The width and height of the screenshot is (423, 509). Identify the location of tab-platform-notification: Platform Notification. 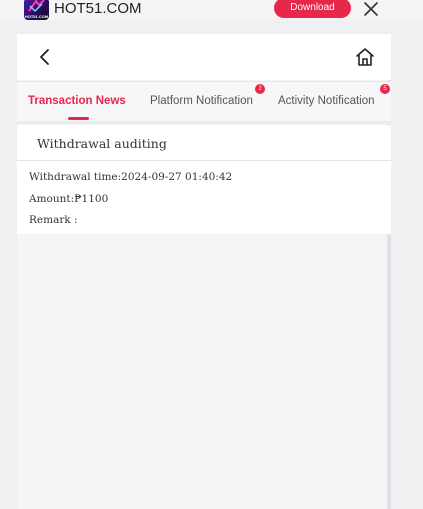
(201, 101).